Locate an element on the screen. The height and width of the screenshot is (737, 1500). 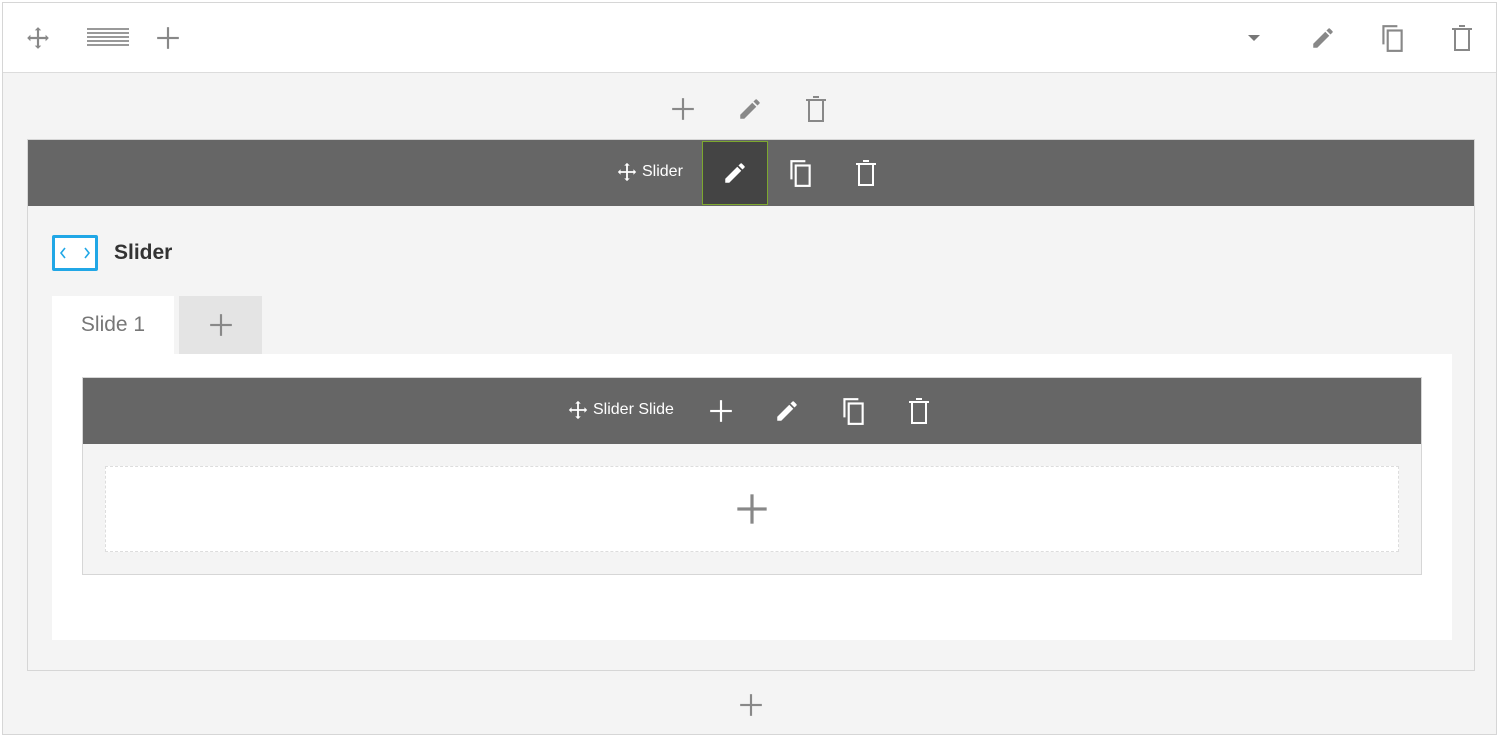
slide-copy-button is located at coordinates (853, 411).